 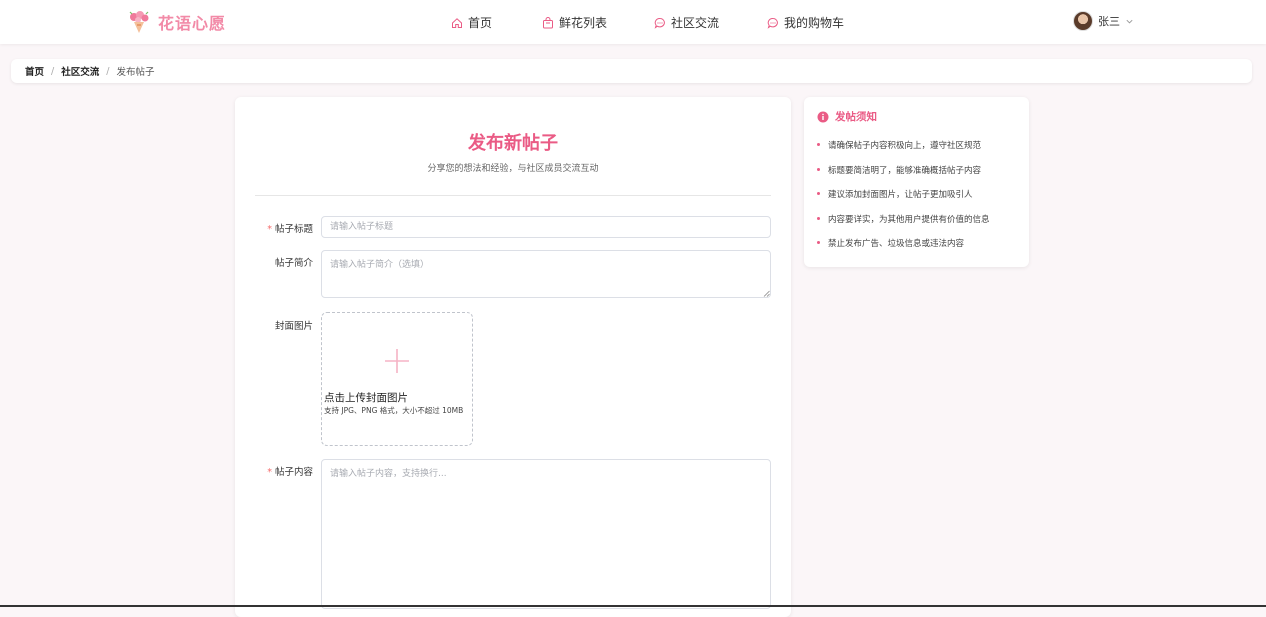 What do you see at coordinates (633, 22) in the screenshot?
I see `top-header: 花语心愿 首页 鲜花列表 社区交流 我的购物车 张三` at bounding box center [633, 22].